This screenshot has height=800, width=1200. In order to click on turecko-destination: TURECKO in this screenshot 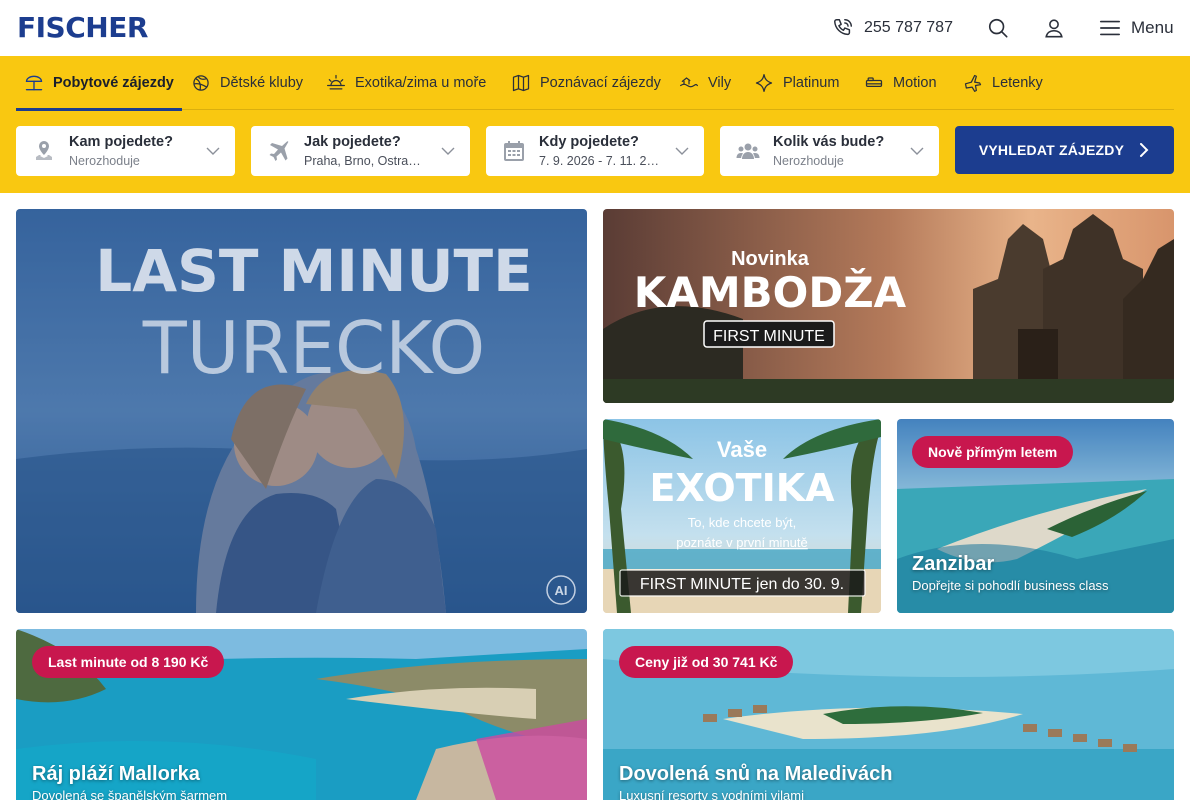, I will do `click(313, 348)`.